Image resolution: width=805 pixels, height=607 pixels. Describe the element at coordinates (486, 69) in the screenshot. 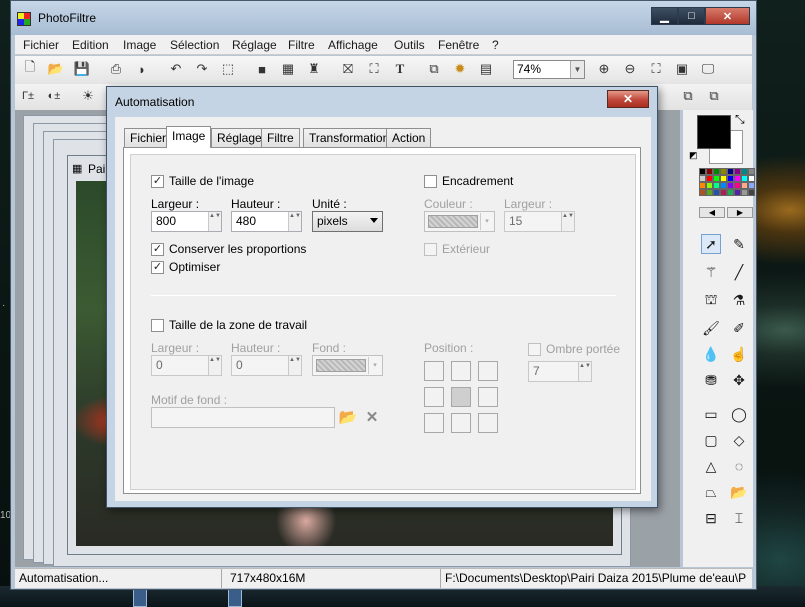

I see `window-icon: ▤` at that location.